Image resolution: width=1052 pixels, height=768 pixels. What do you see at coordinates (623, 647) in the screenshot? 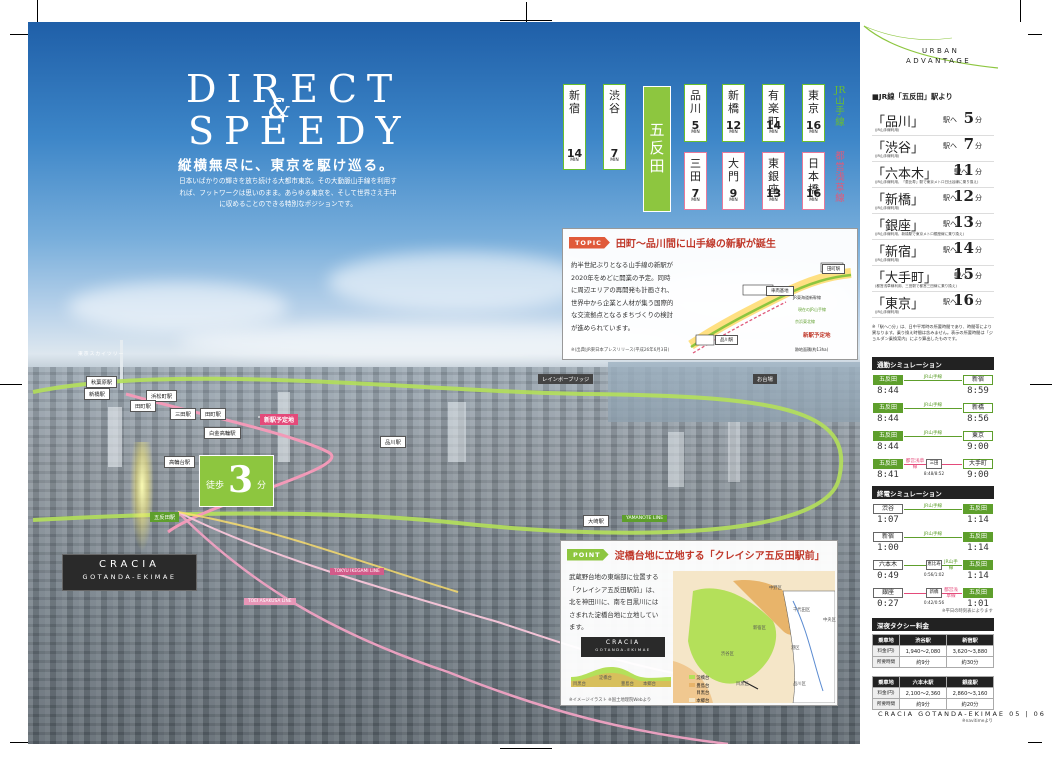
I see `point-logo: CRACIA GOTANDA-EKIMAE` at bounding box center [623, 647].